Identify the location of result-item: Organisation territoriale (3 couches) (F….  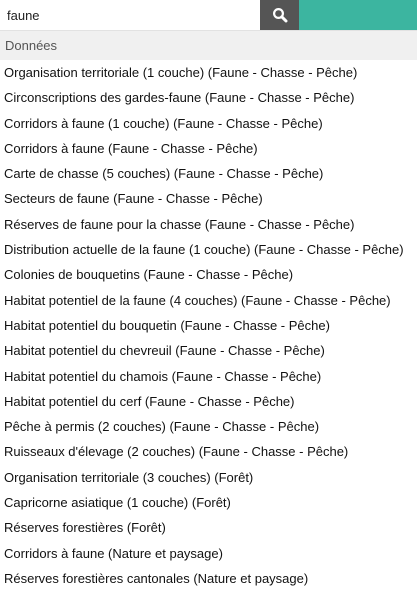
(208, 477).